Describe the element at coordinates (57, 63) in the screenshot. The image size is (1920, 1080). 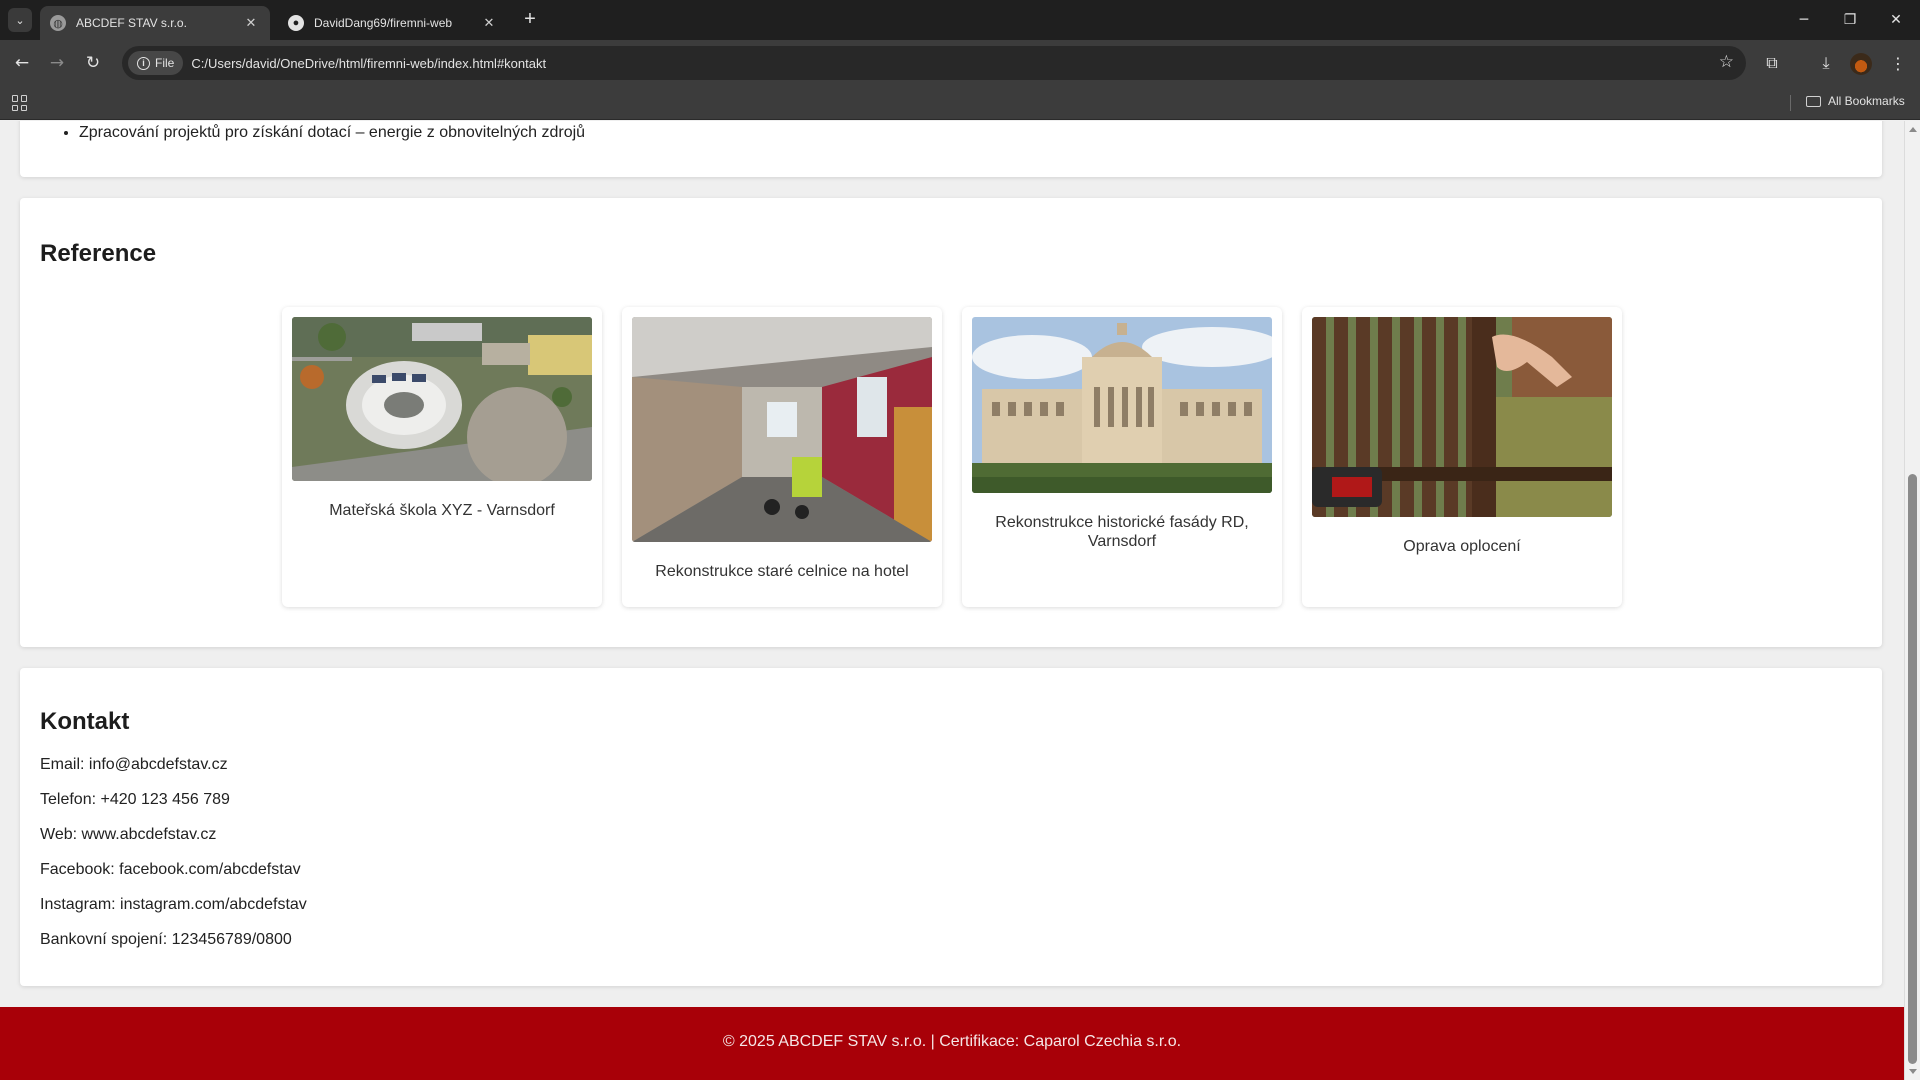
I see `forward-button: →` at that location.